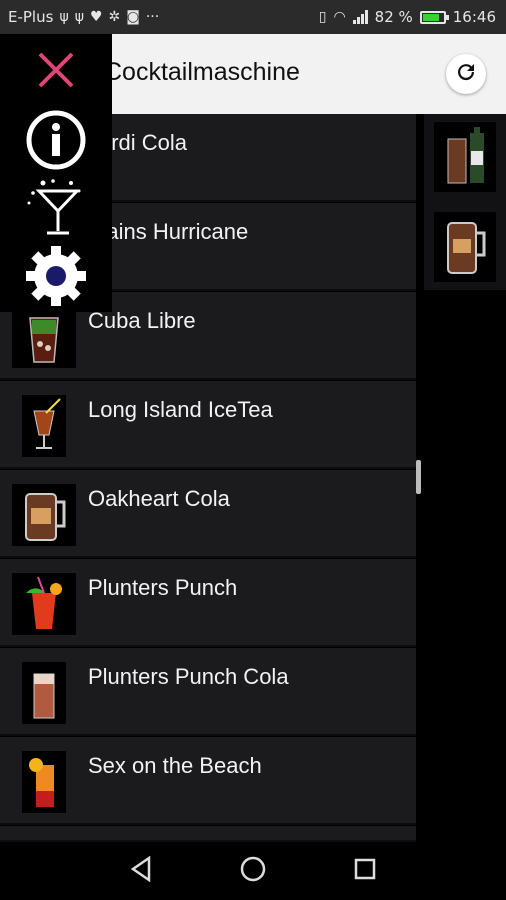 The image size is (506, 900). Describe the element at coordinates (465, 157) in the screenshot. I see `bottle-icon` at that location.